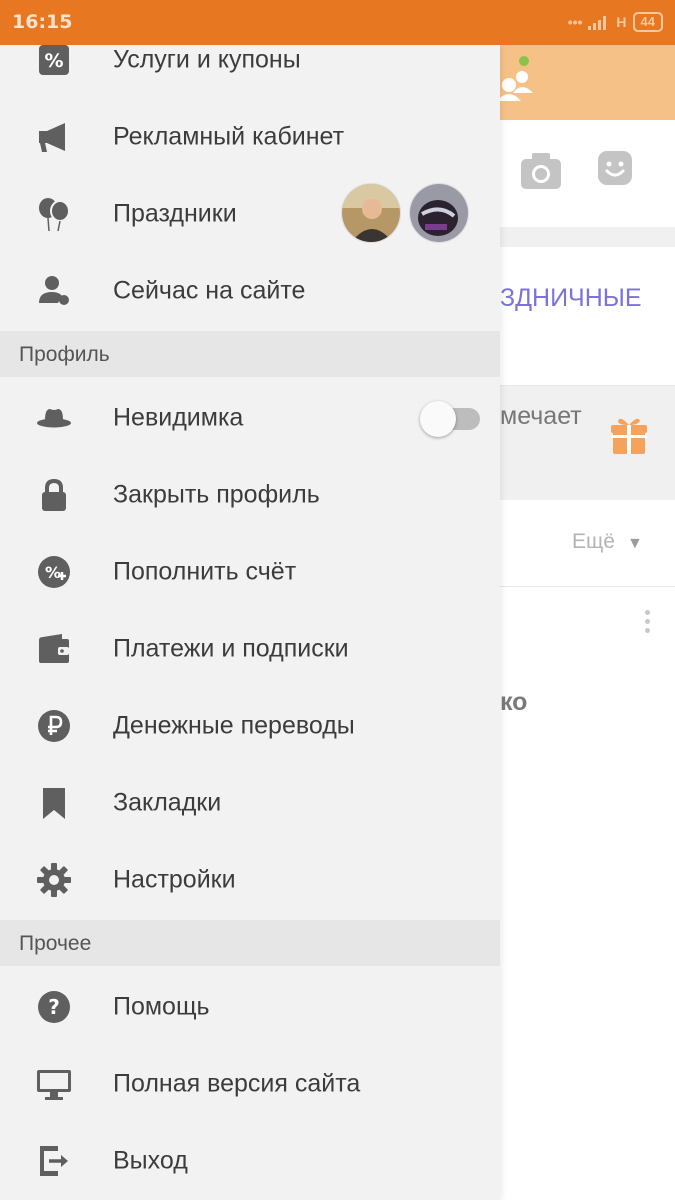 This screenshot has width=675, height=1200. Describe the element at coordinates (54, 418) in the screenshot. I see `hat-icon` at that location.